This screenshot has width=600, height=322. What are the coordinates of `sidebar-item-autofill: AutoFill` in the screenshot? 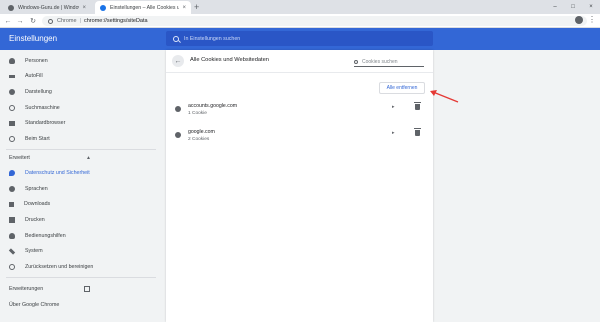 It's located at (80, 76).